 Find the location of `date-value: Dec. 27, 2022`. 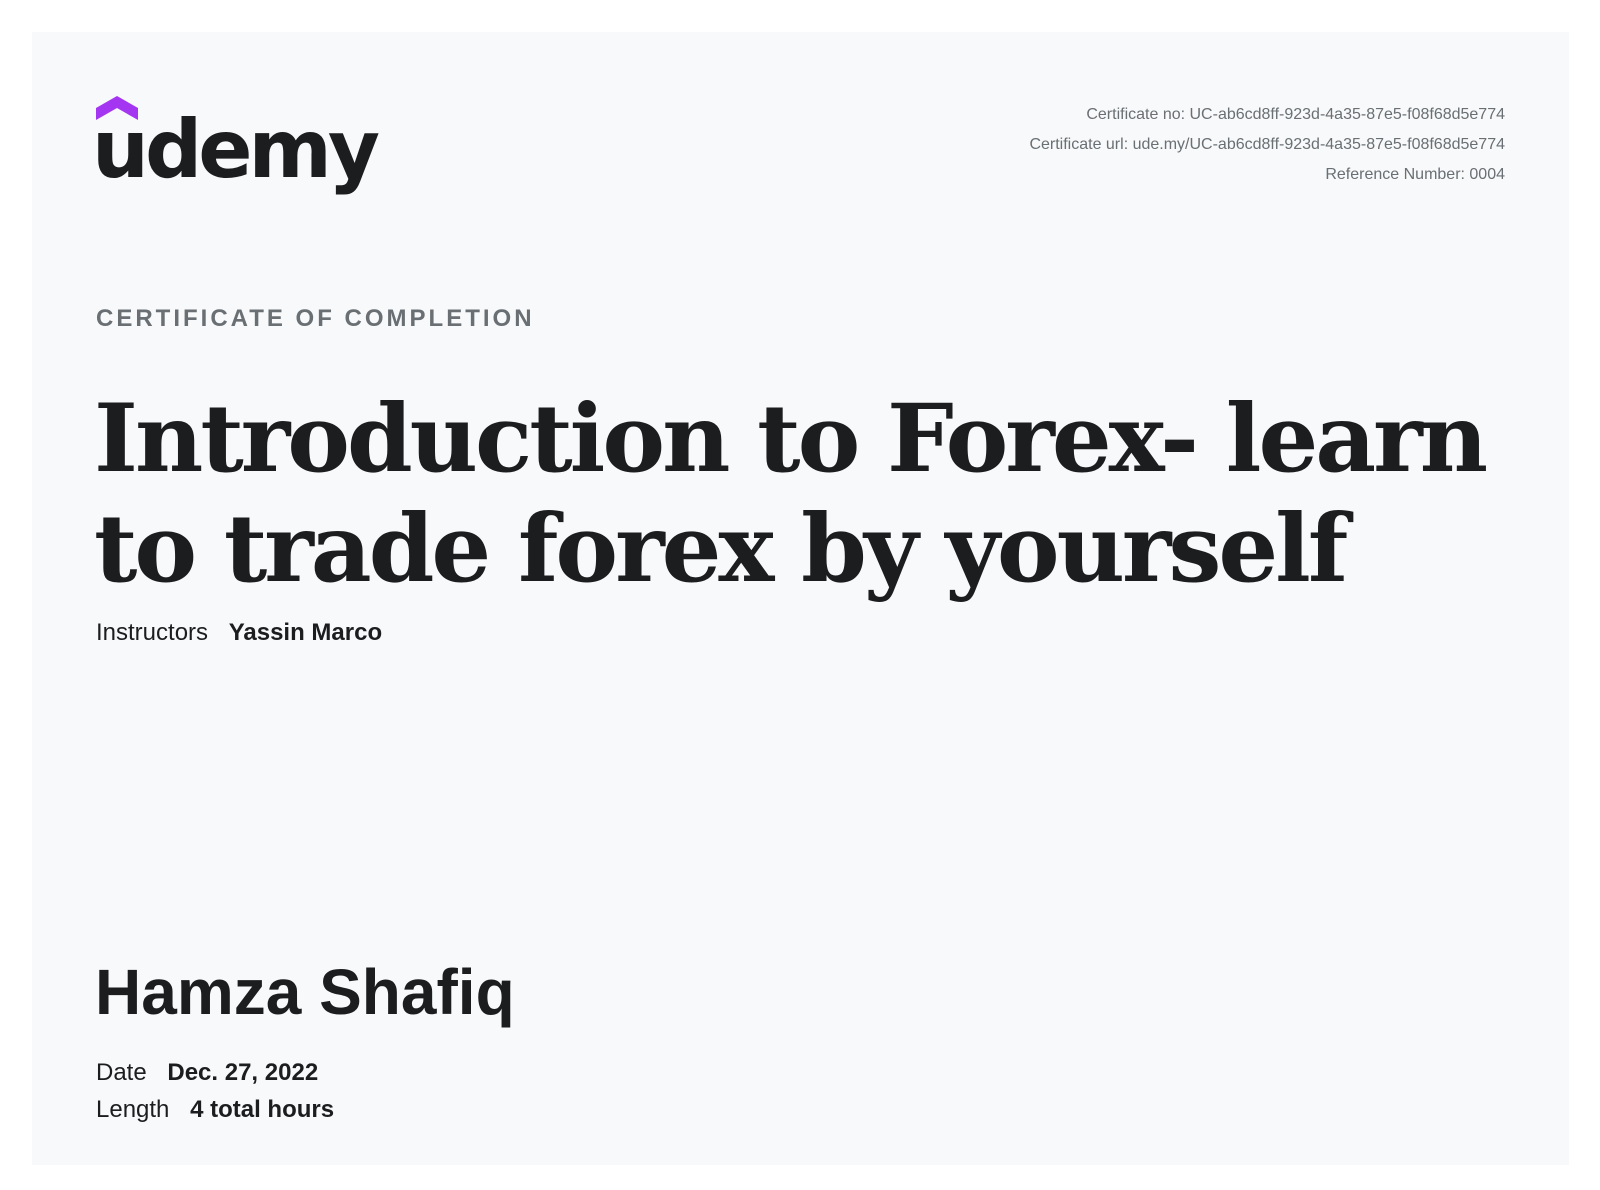

date-value: Dec. 27, 2022 is located at coordinates (243, 1072).